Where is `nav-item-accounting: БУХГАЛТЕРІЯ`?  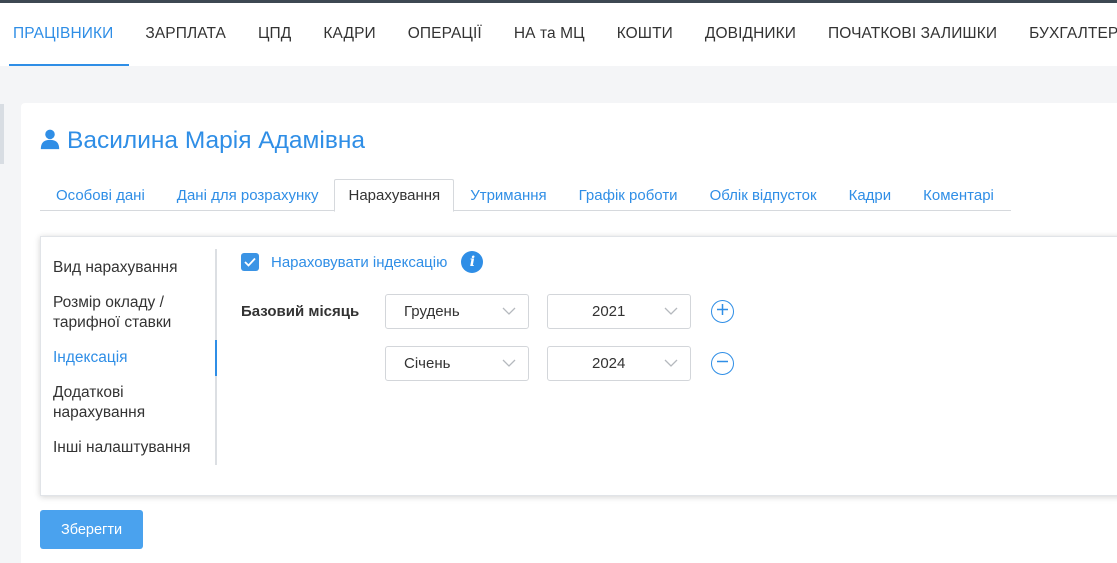
nav-item-accounting: БУХГАЛТЕРІЯ is located at coordinates (1065, 34).